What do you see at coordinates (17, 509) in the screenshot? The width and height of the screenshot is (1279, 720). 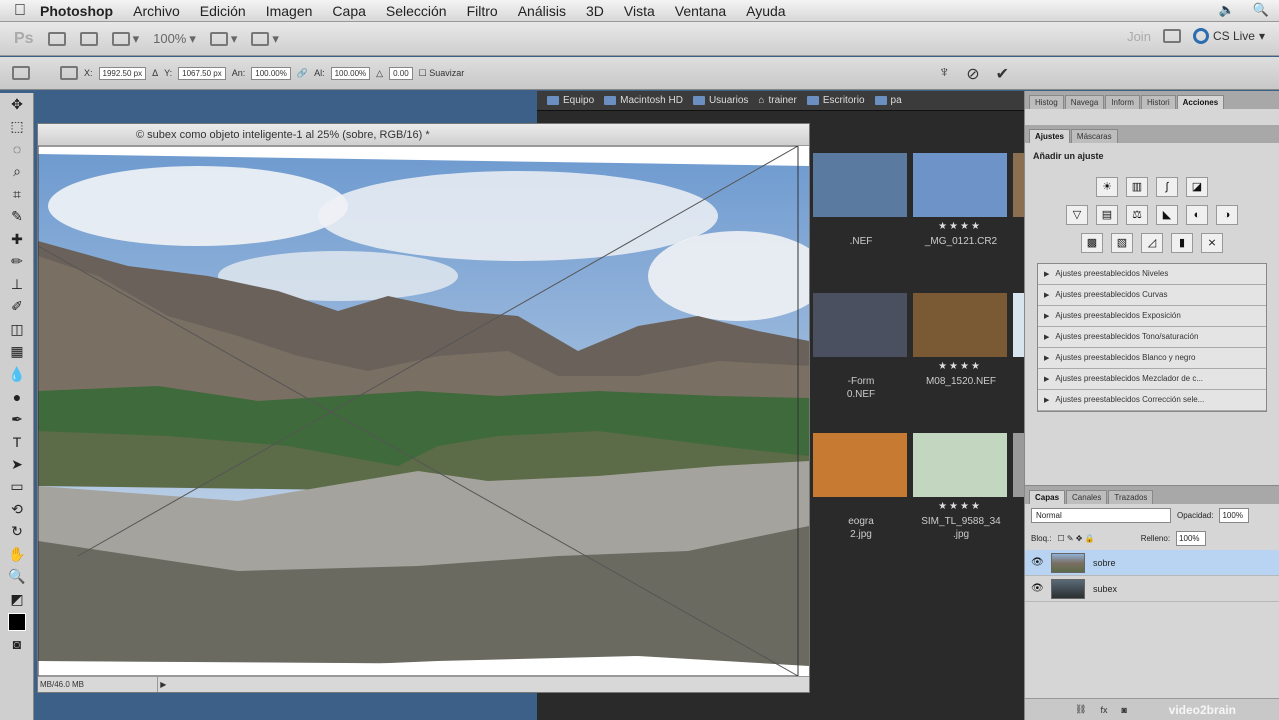 I see `3d-rotate-tool-icon: ⟲` at bounding box center [17, 509].